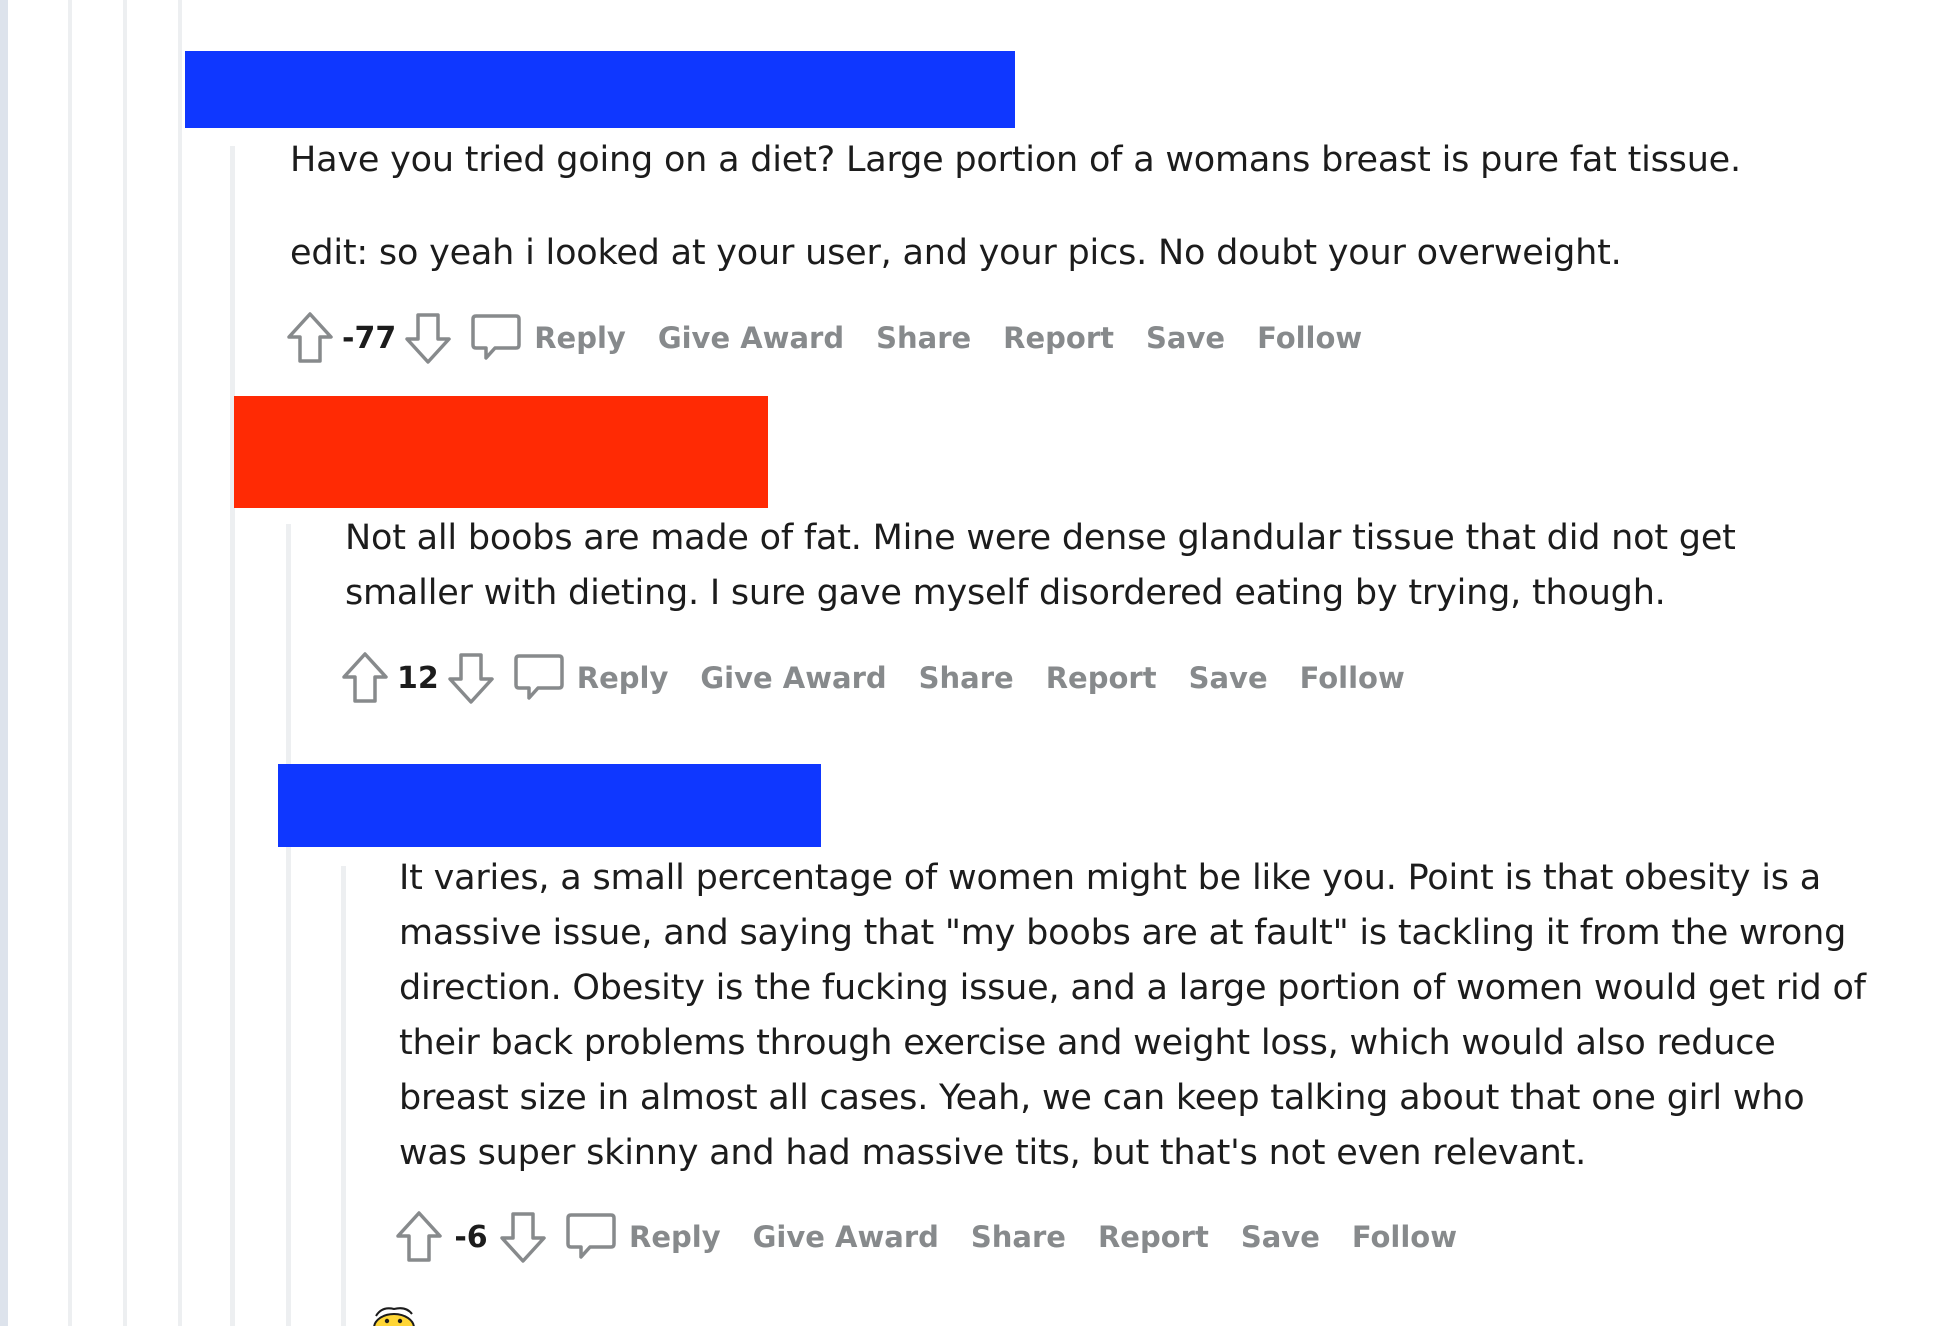  I want to click on snoo-avatar-icon, so click(394, 1315).